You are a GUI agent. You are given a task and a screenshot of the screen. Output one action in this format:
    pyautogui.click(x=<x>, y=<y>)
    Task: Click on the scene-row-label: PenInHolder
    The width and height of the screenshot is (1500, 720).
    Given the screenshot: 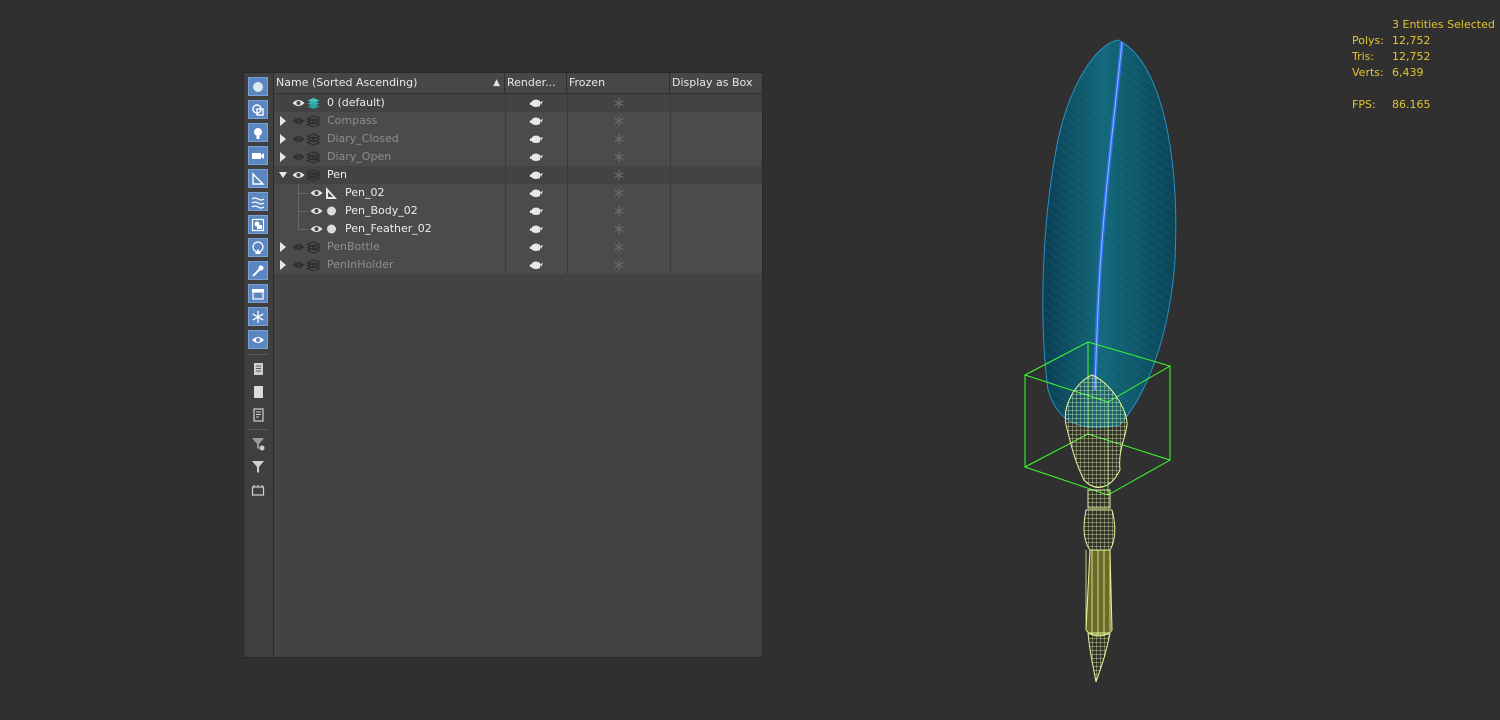 What is the action you would take?
    pyautogui.click(x=360, y=265)
    